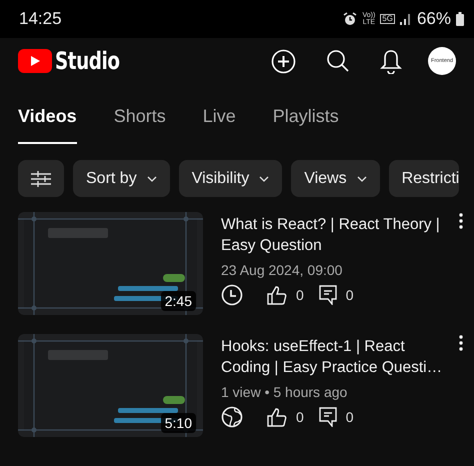 This screenshot has width=474, height=466. Describe the element at coordinates (87, 61) in the screenshot. I see `app-title: Studio` at that location.